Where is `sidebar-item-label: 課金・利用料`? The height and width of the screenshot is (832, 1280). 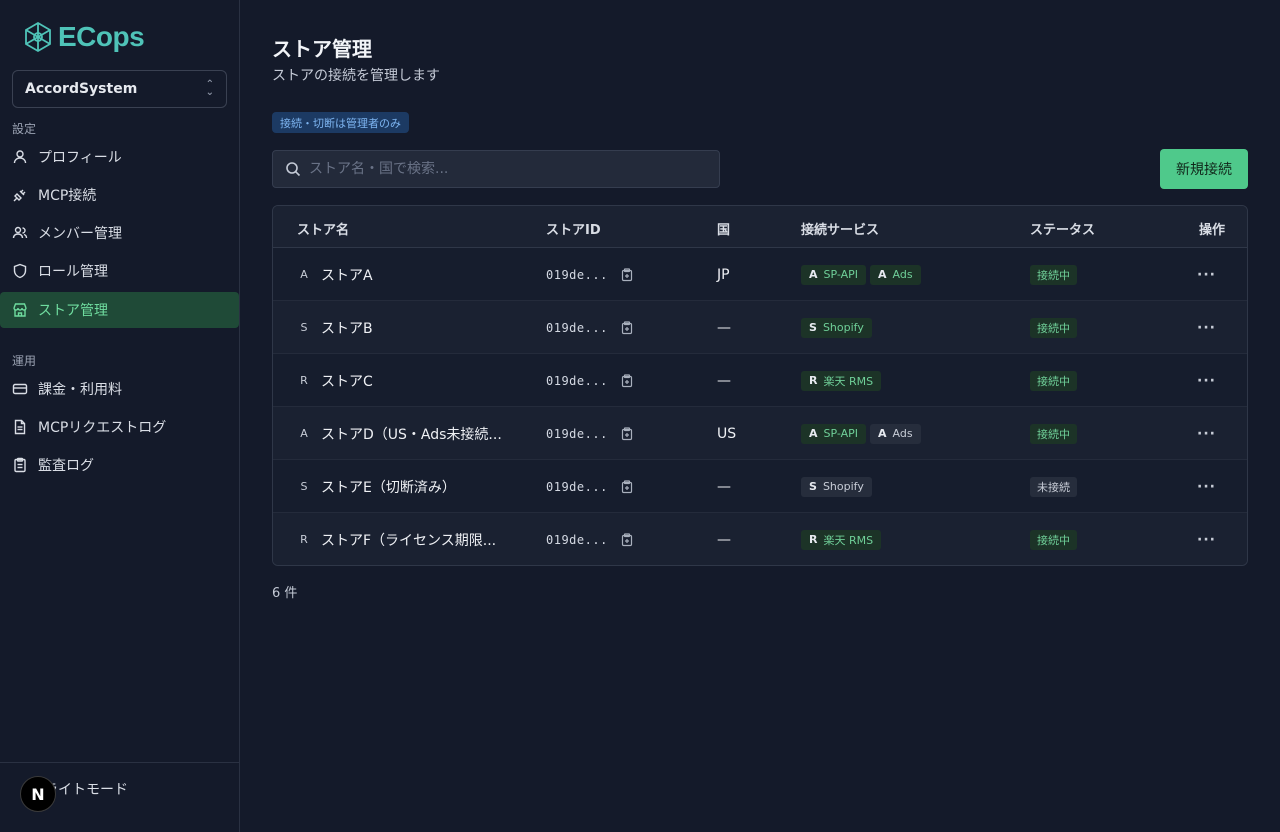
sidebar-item-label: 課金・利用料 is located at coordinates (80, 390).